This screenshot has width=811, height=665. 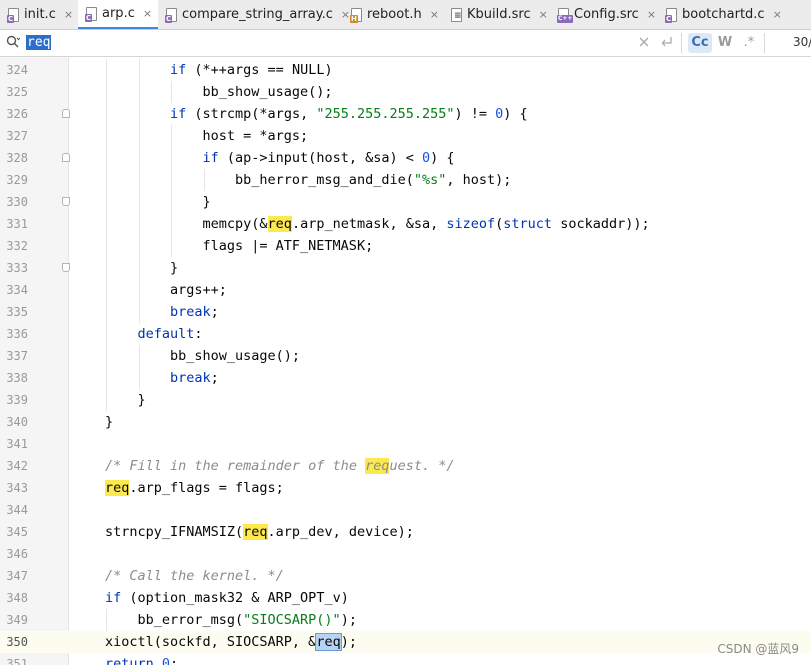 What do you see at coordinates (17, 334) in the screenshot?
I see `line-number: 336` at bounding box center [17, 334].